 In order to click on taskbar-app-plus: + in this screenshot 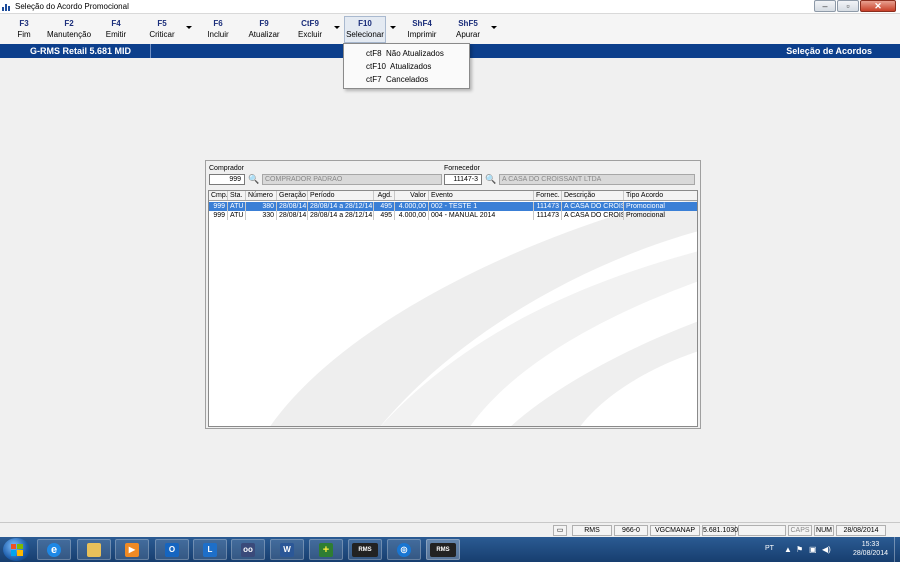, I will do `click(326, 549)`.